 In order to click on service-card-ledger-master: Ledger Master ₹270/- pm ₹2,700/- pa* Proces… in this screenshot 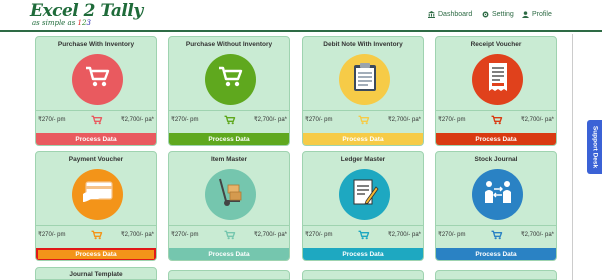, I will do `click(363, 206)`.